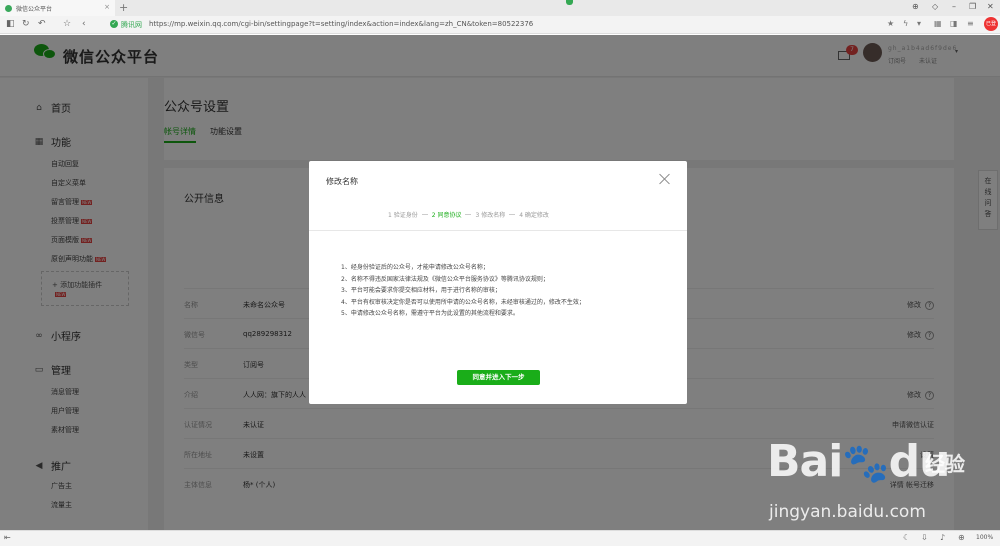  I want to click on step-change-name: 3 修改名称, so click(490, 215).